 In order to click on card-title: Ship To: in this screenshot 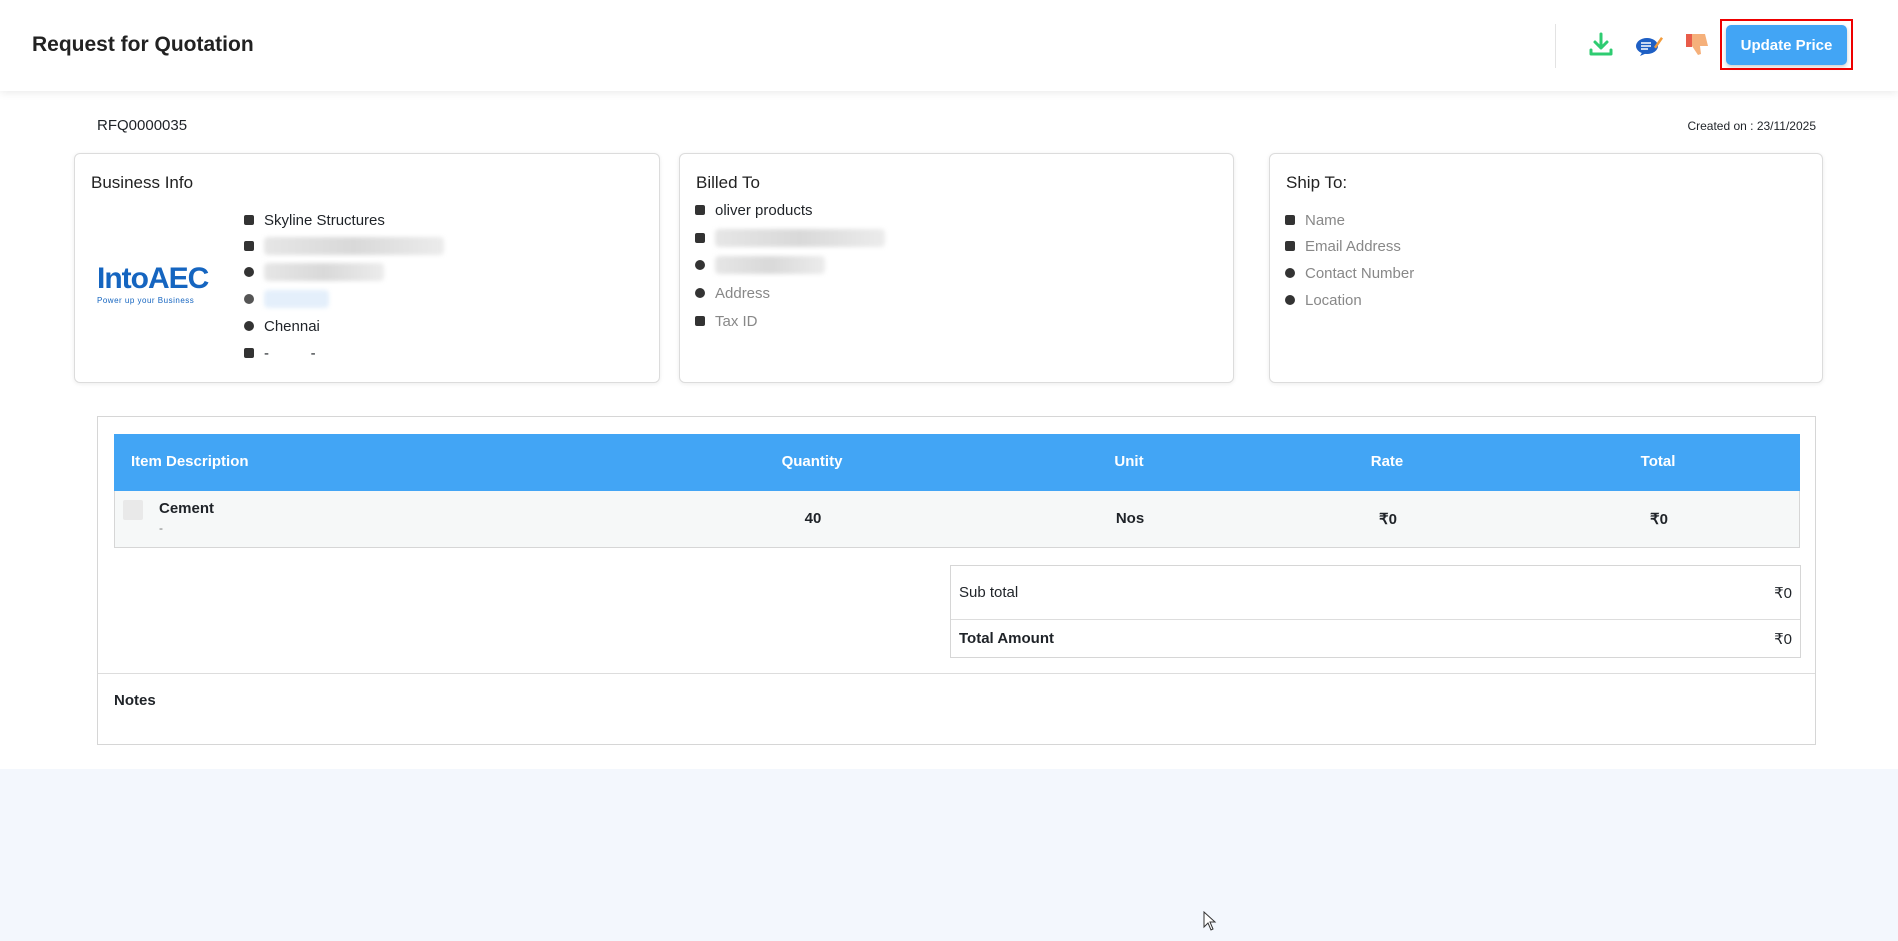, I will do `click(1317, 182)`.